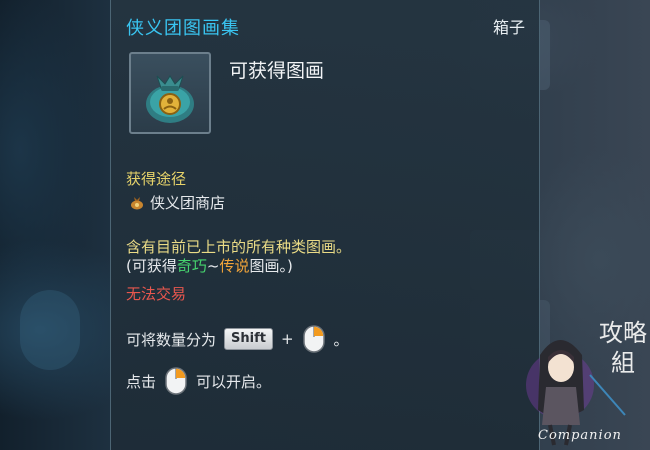 This screenshot has height=450, width=650. I want to click on acquire-source-label: 侠义团商店, so click(188, 202).